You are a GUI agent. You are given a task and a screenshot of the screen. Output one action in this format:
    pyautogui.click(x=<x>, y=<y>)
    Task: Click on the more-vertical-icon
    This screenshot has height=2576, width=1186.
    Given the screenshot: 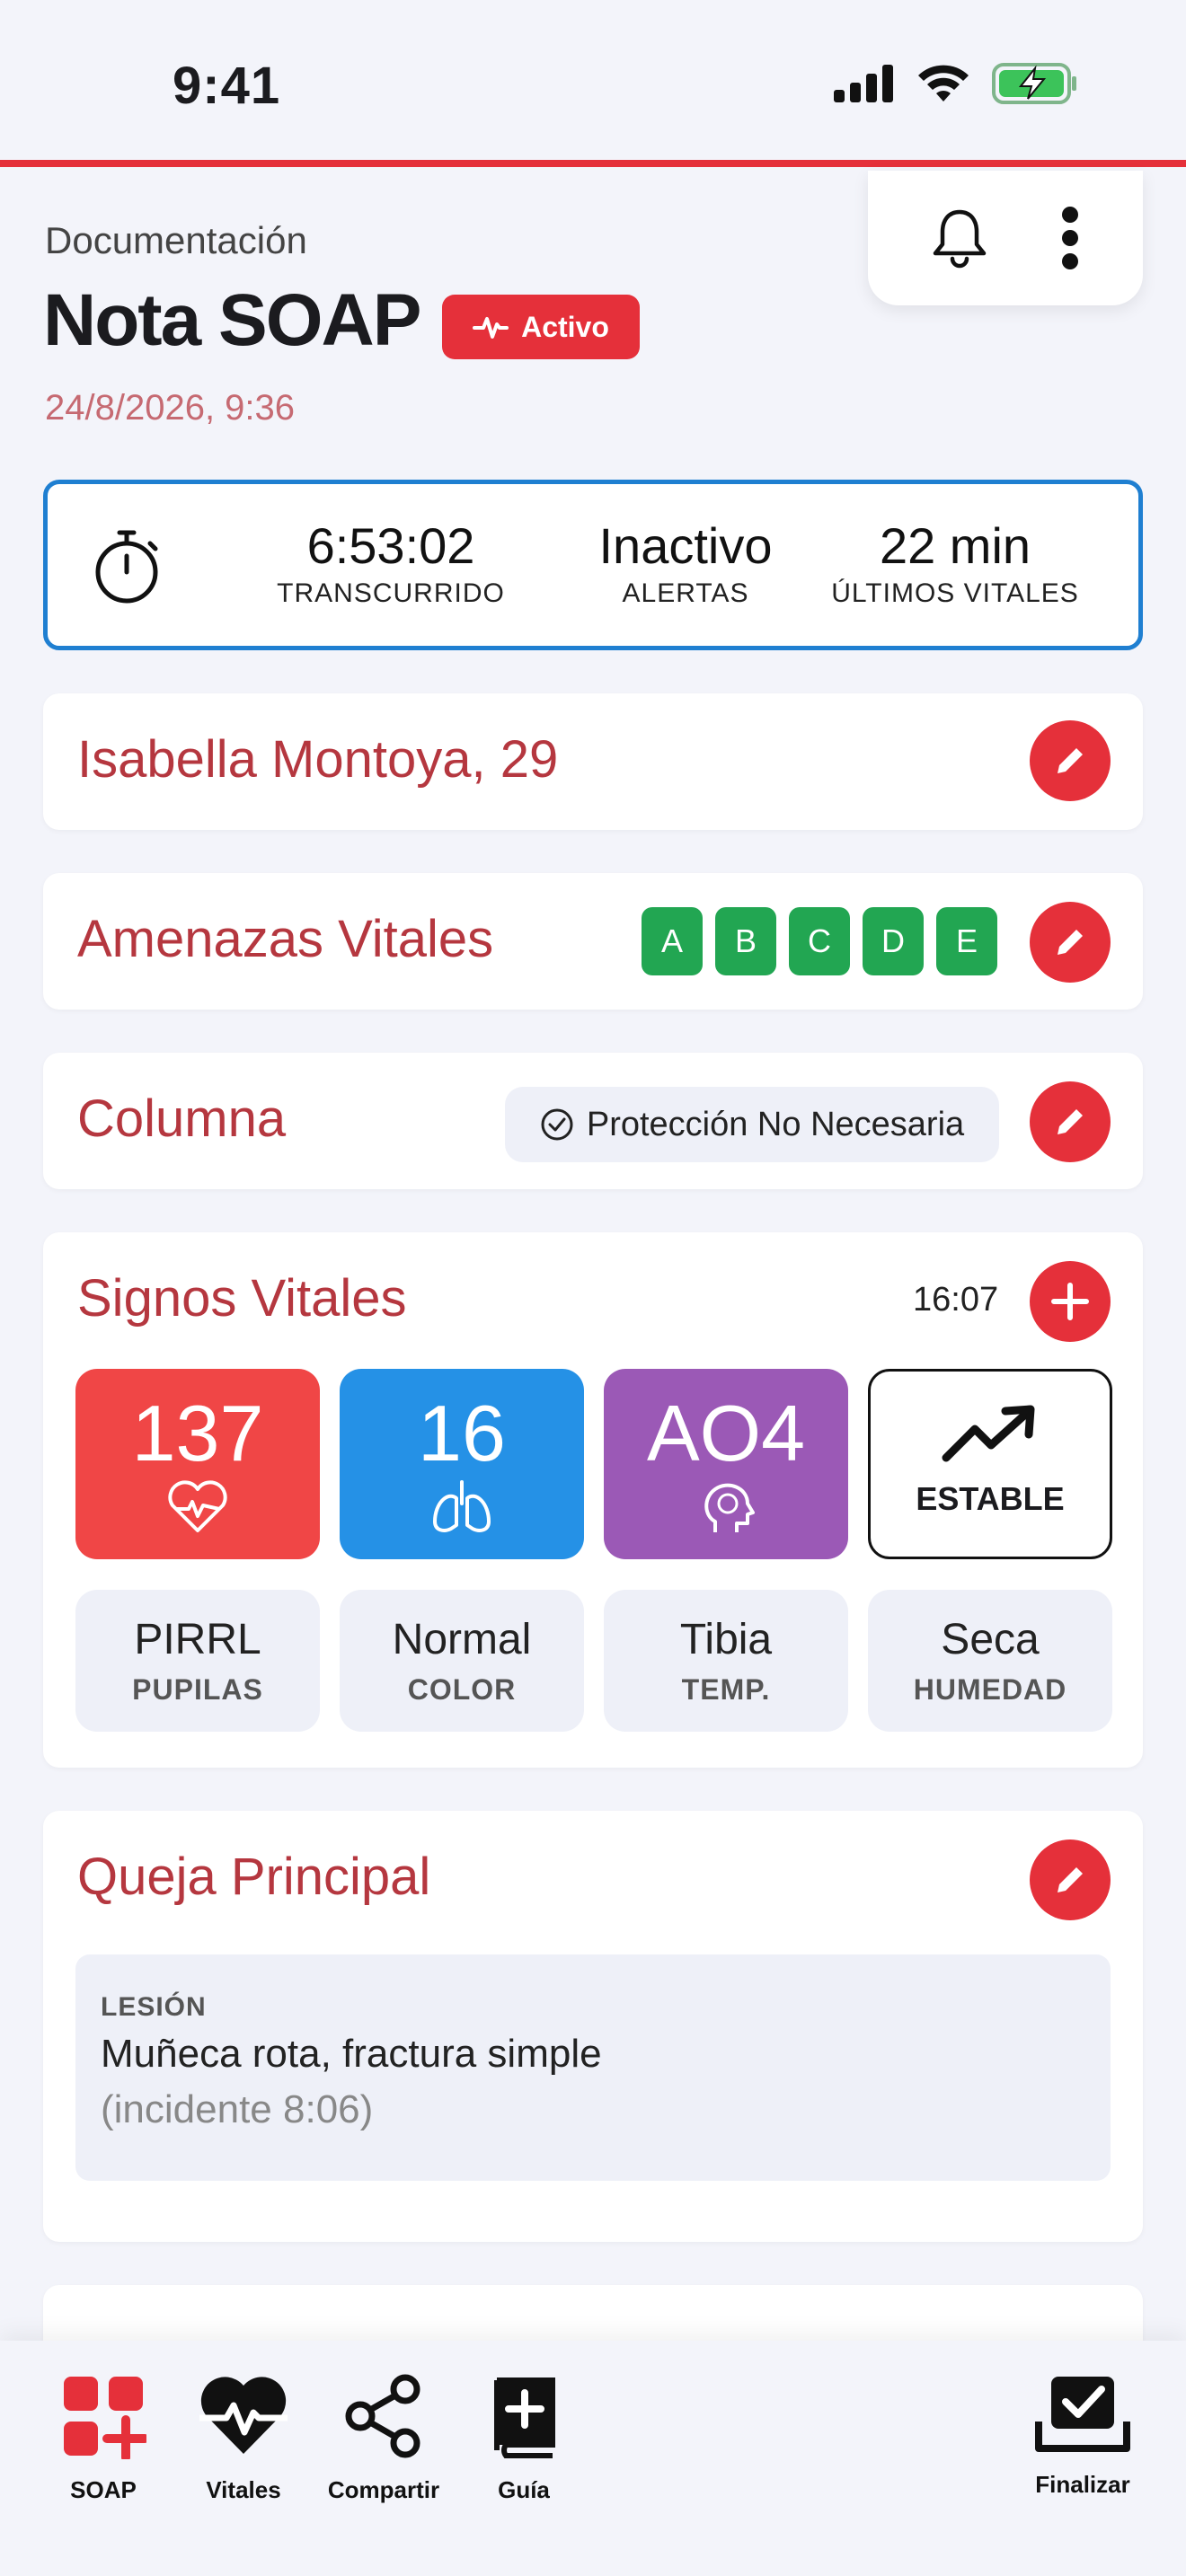 What is the action you would take?
    pyautogui.click(x=1070, y=238)
    